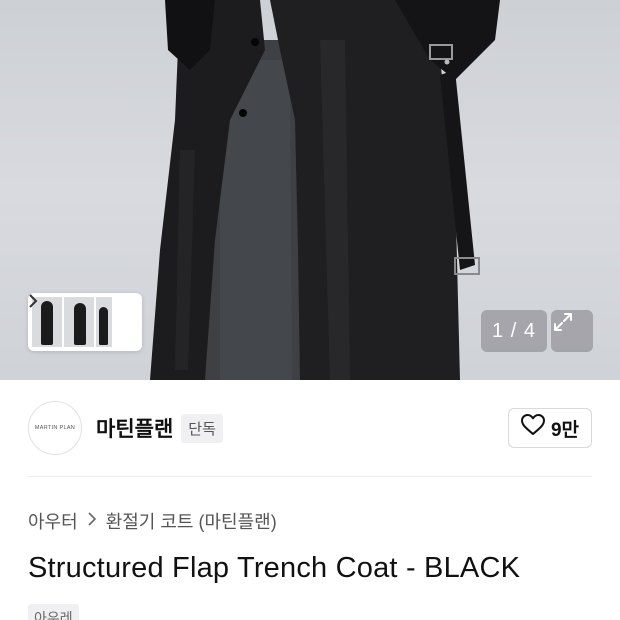 The height and width of the screenshot is (620, 620). Describe the element at coordinates (564, 430) in the screenshot. I see `like-count: 9만` at that location.